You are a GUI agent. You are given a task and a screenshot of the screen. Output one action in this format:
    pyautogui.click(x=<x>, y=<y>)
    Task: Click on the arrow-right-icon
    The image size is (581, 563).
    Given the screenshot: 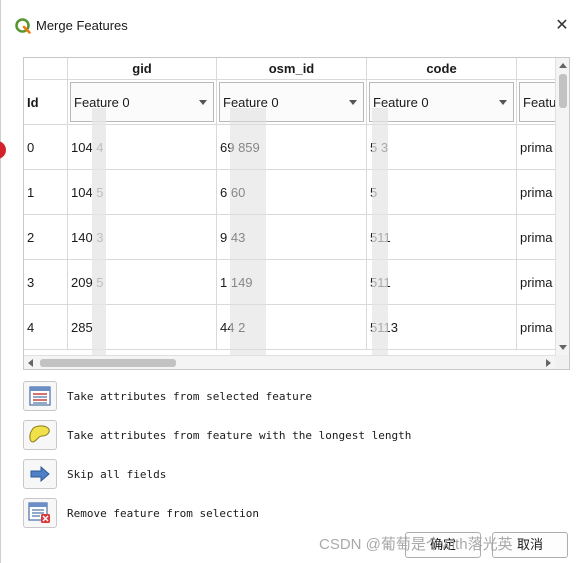 What is the action you would take?
    pyautogui.click(x=40, y=474)
    